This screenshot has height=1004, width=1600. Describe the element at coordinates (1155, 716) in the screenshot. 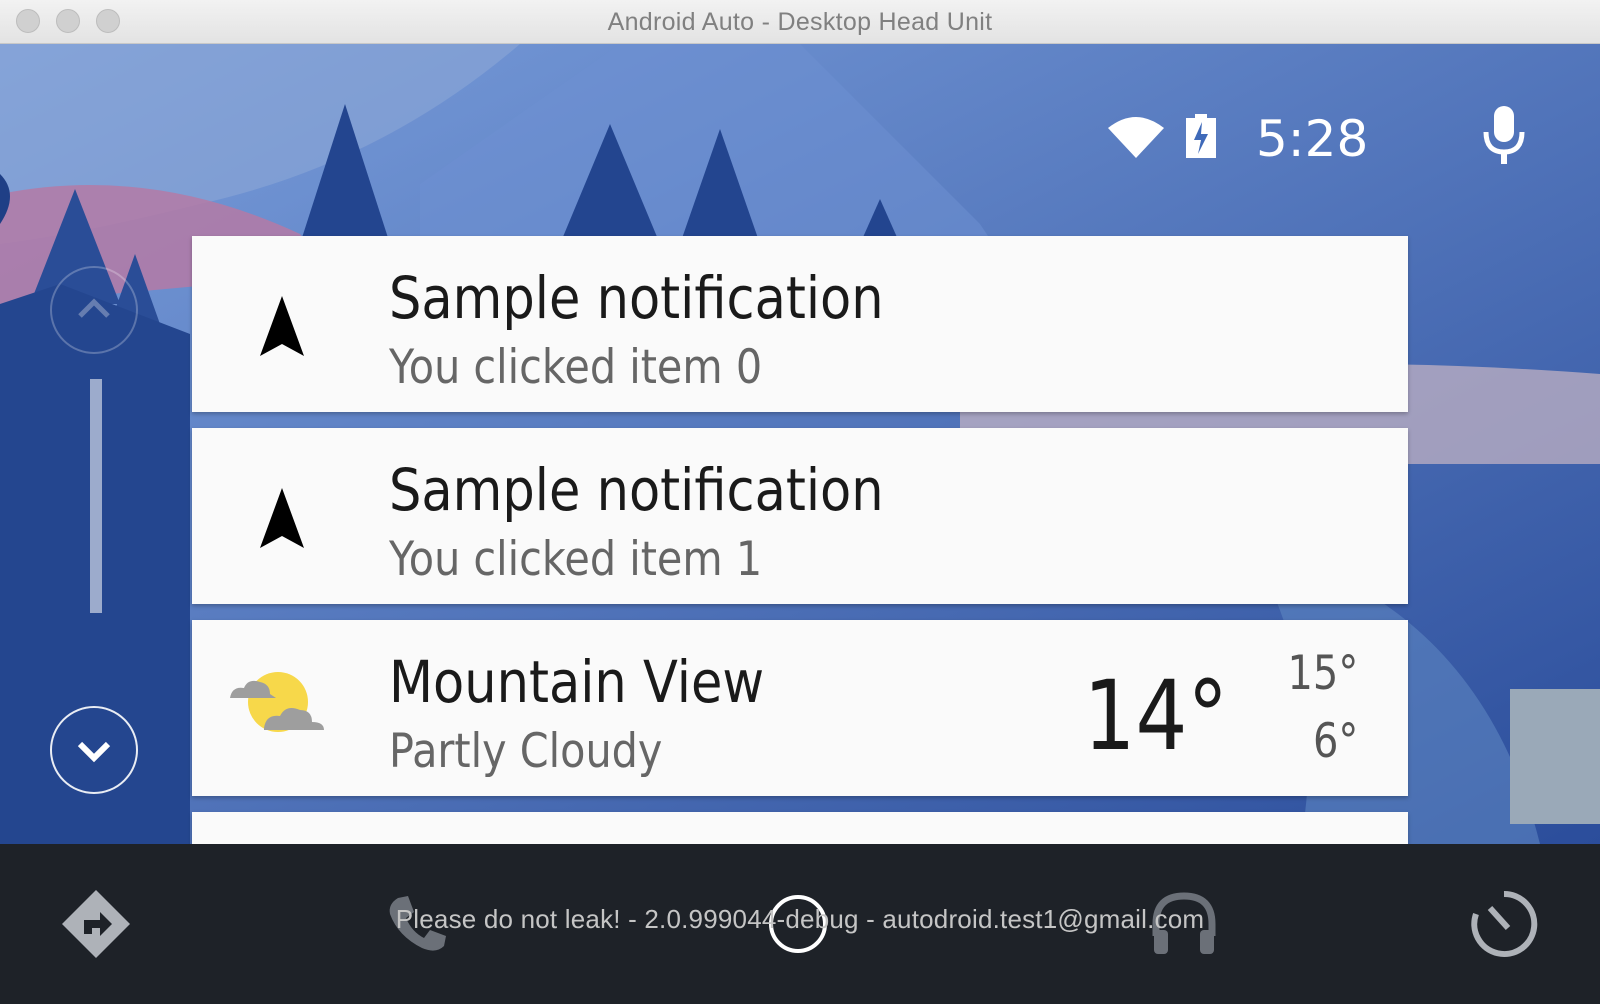

I see `current-temperature: 14°` at that location.